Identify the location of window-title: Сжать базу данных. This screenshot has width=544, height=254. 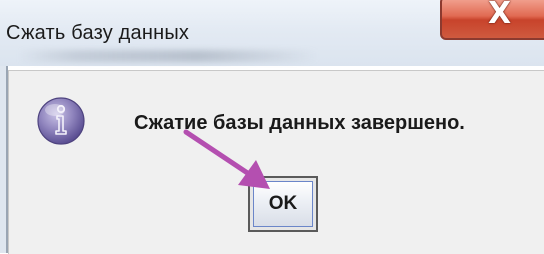
(98, 33).